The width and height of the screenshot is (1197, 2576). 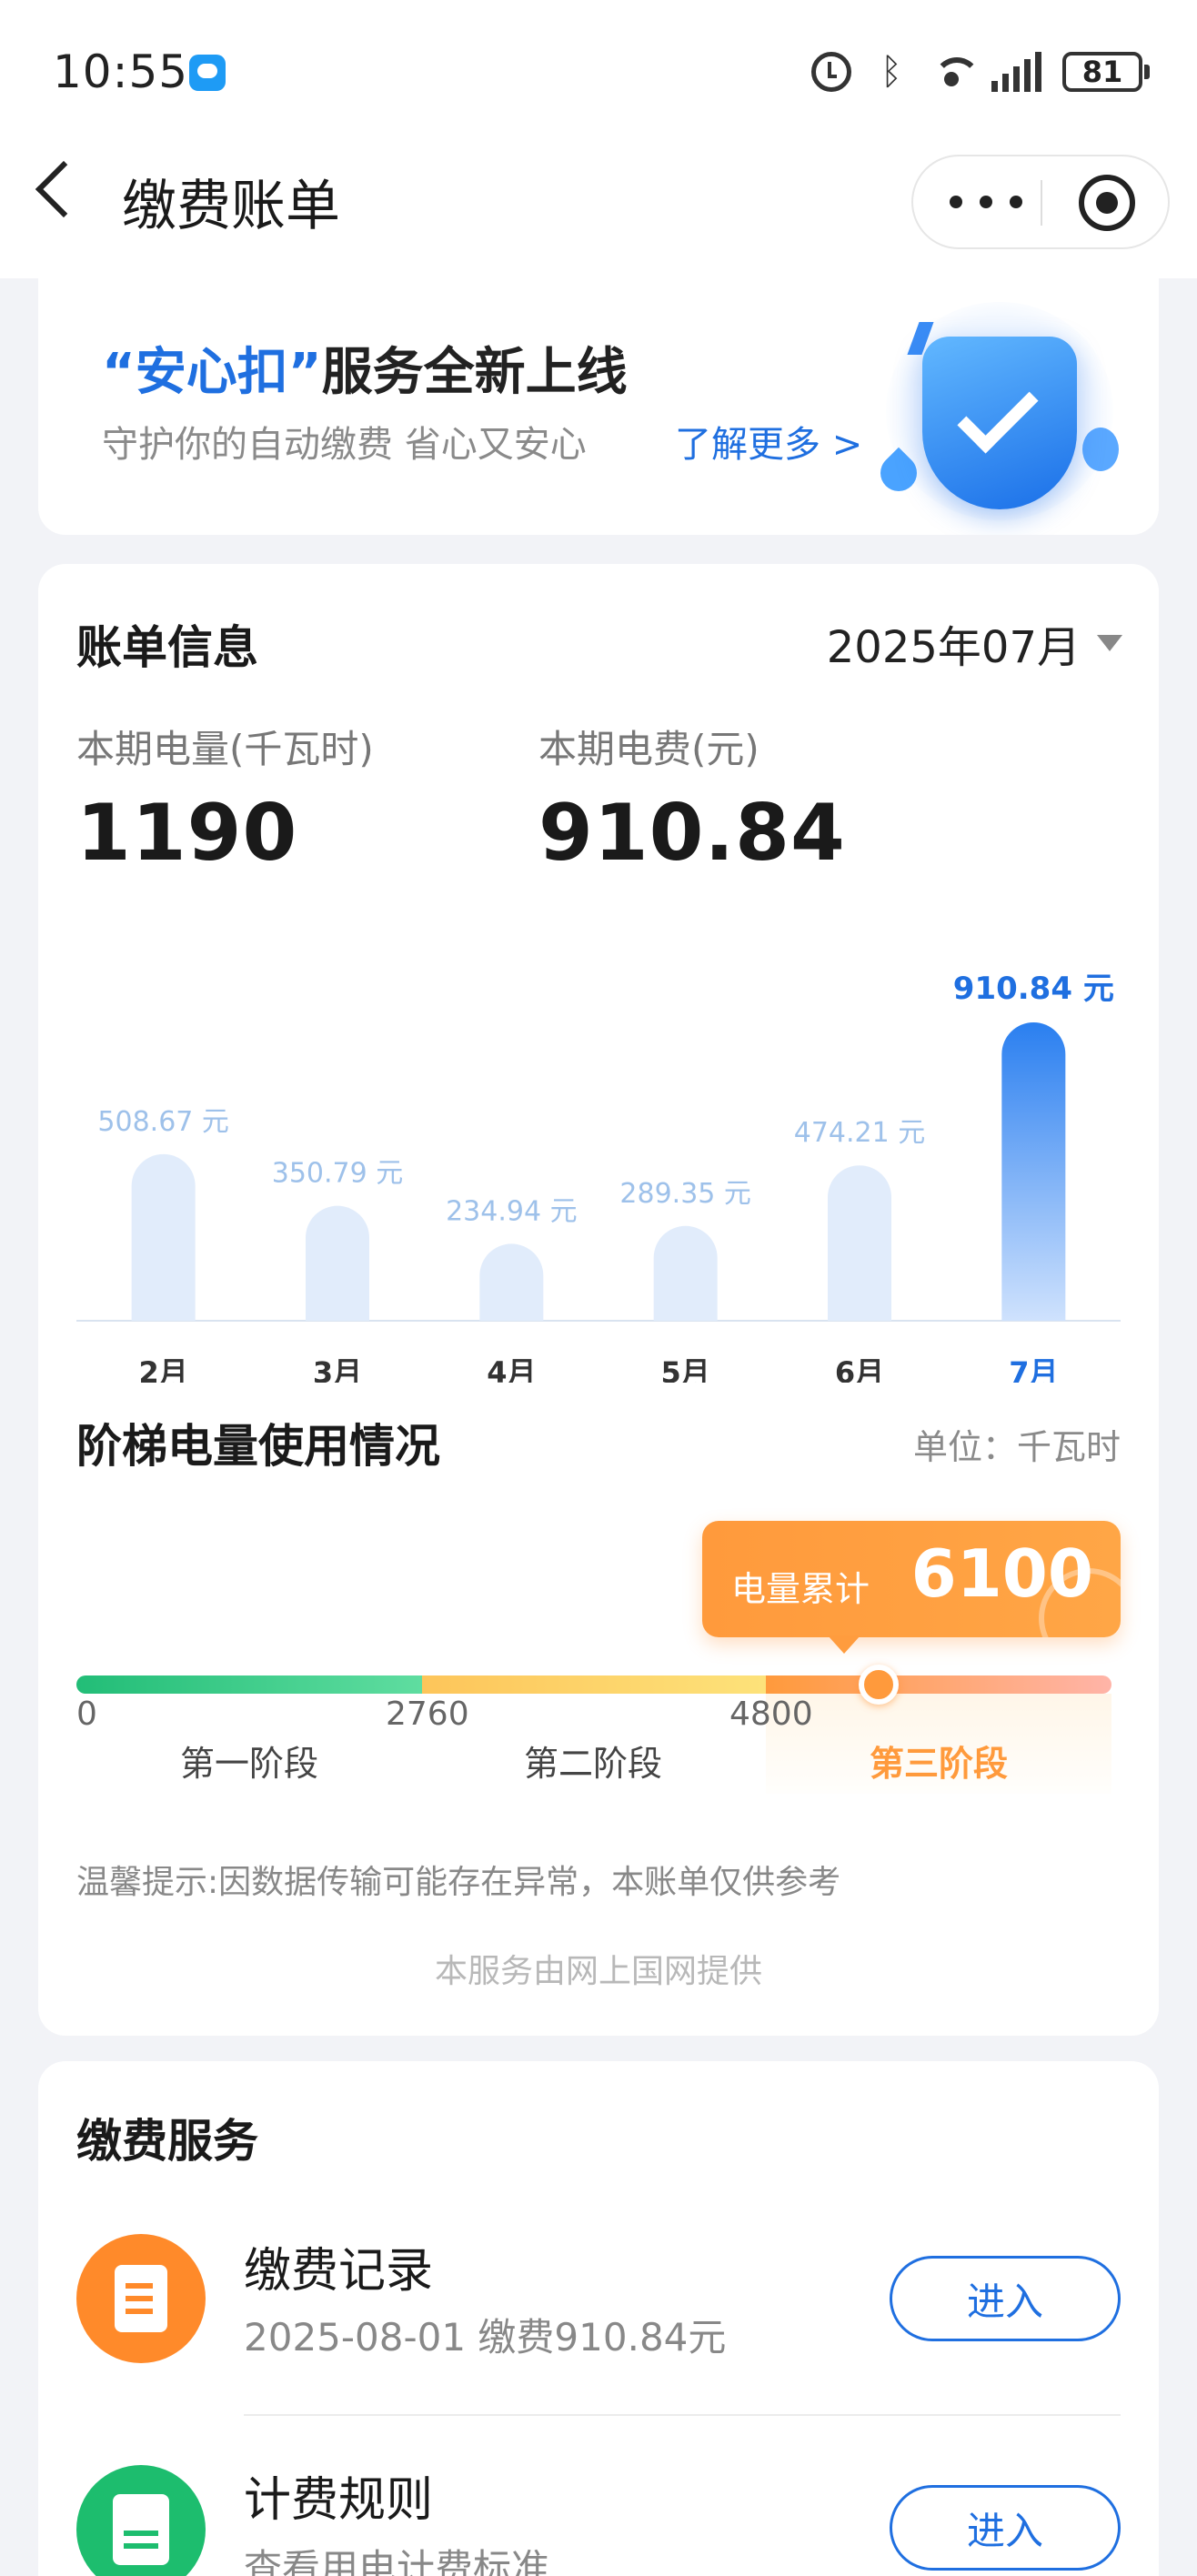 What do you see at coordinates (1033, 1369) in the screenshot?
I see `chart-category-label: 7月` at bounding box center [1033, 1369].